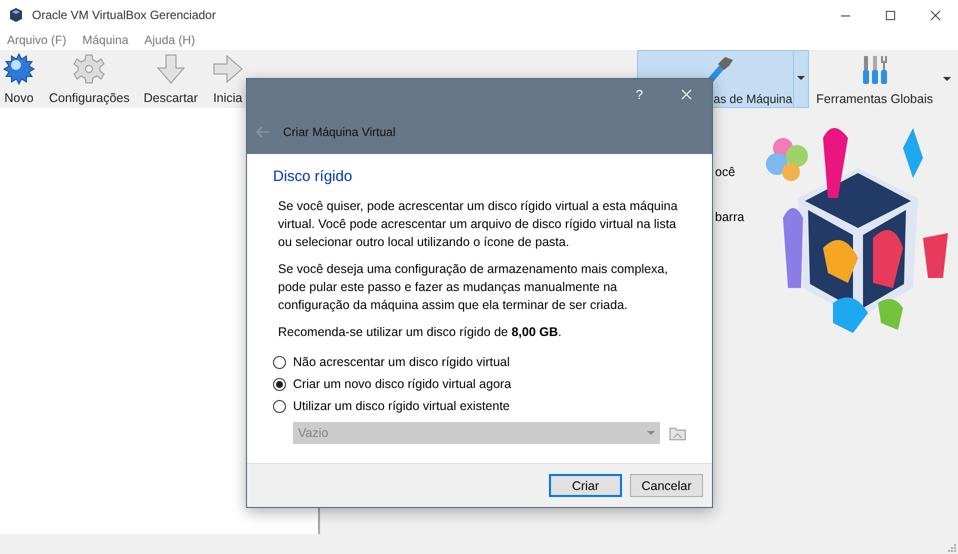 The height and width of the screenshot is (554, 958). Describe the element at coordinates (339, 131) in the screenshot. I see `dialog-title: Criar Máquina Virtual` at that location.